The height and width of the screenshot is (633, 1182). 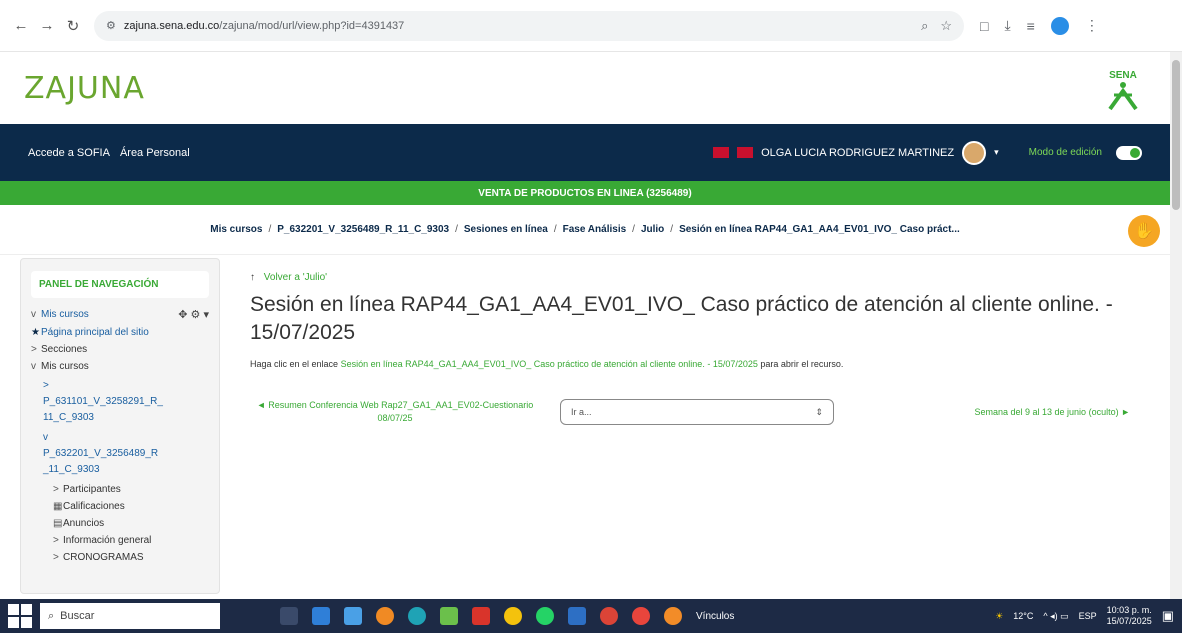 What do you see at coordinates (857, 153) in the screenshot?
I see `user-name: OLGA LUCIA RODRIGUEZ MARTINEZ` at bounding box center [857, 153].